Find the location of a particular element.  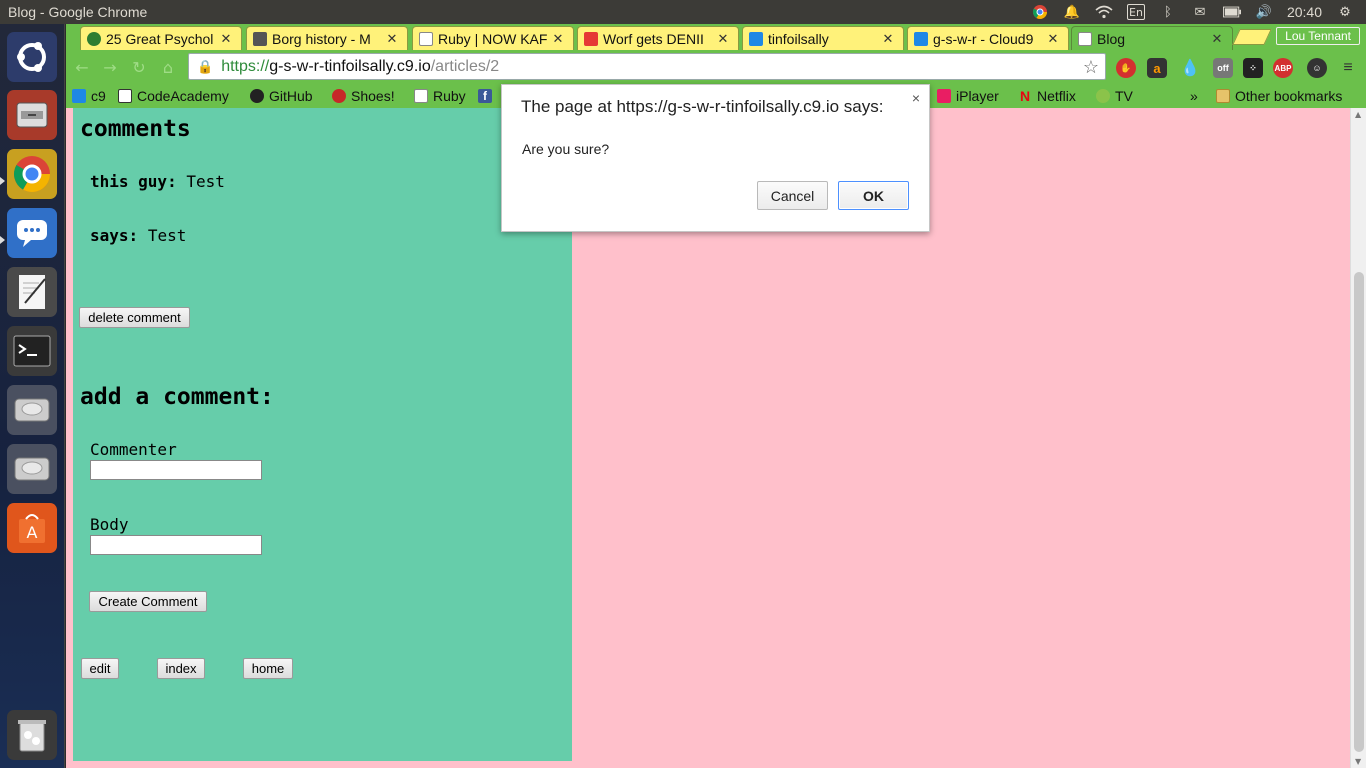

bookmark-github: GitHub is located at coordinates (281, 96).